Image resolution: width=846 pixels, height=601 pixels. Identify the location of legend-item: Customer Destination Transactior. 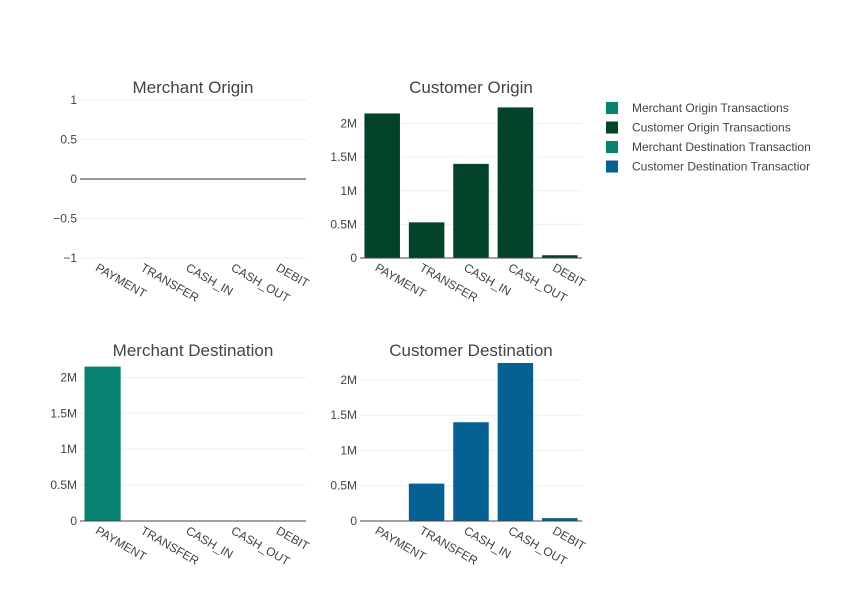
(708, 167).